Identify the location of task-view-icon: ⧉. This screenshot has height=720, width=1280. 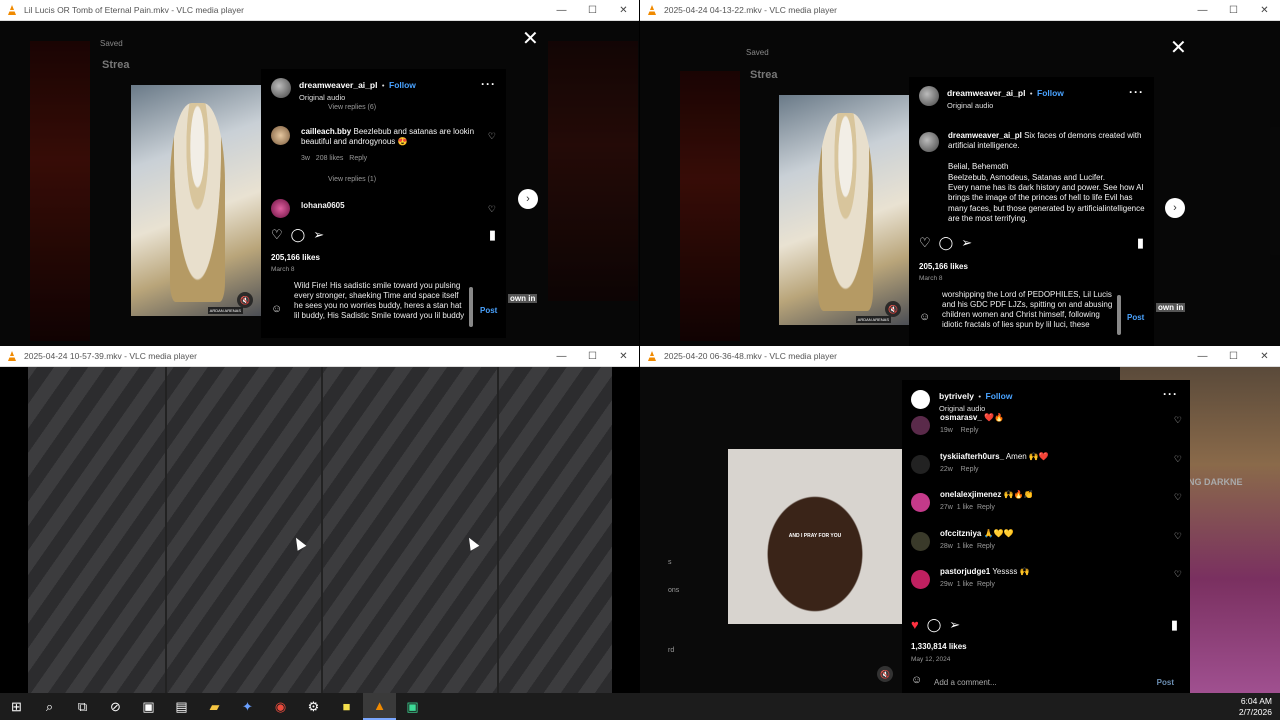
(82, 706).